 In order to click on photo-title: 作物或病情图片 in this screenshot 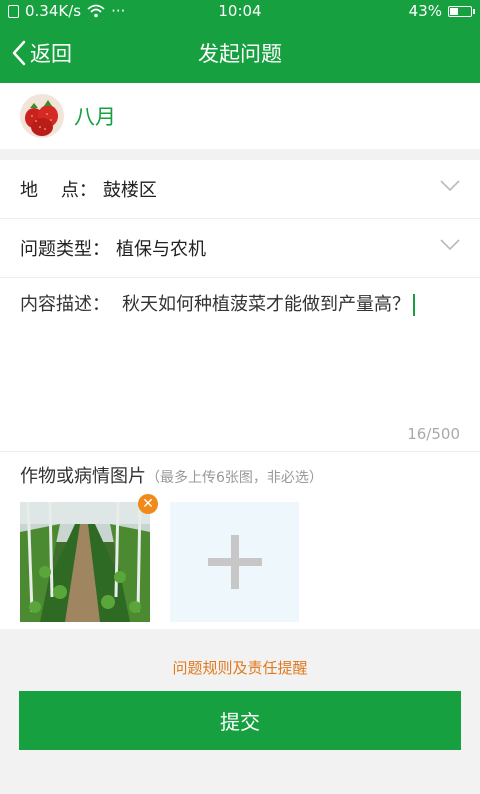, I will do `click(83, 476)`.